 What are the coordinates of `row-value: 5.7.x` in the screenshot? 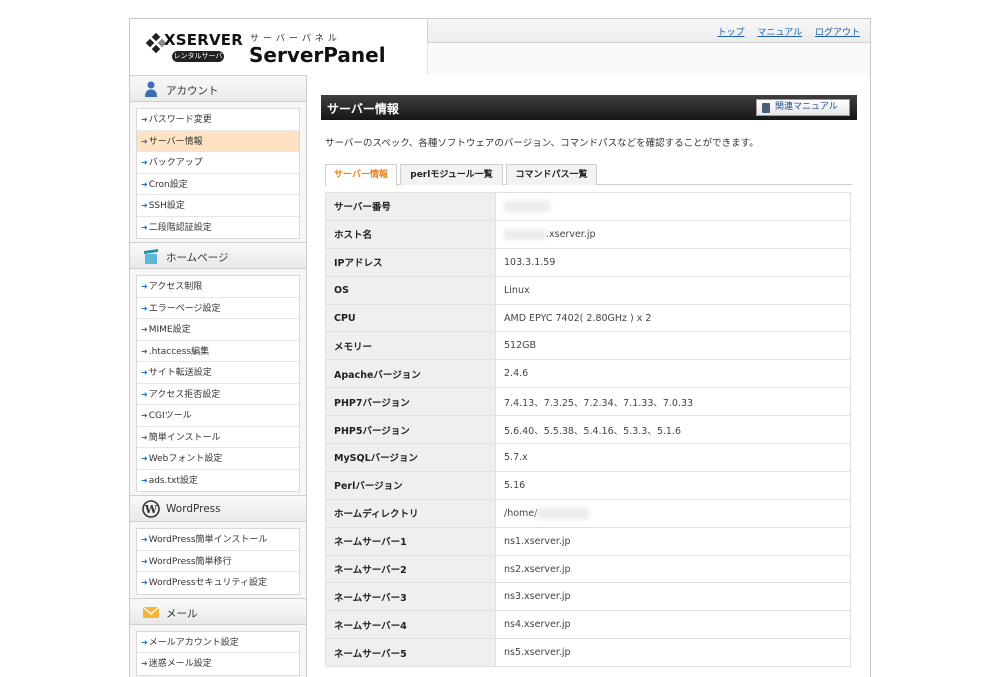 It's located at (673, 457).